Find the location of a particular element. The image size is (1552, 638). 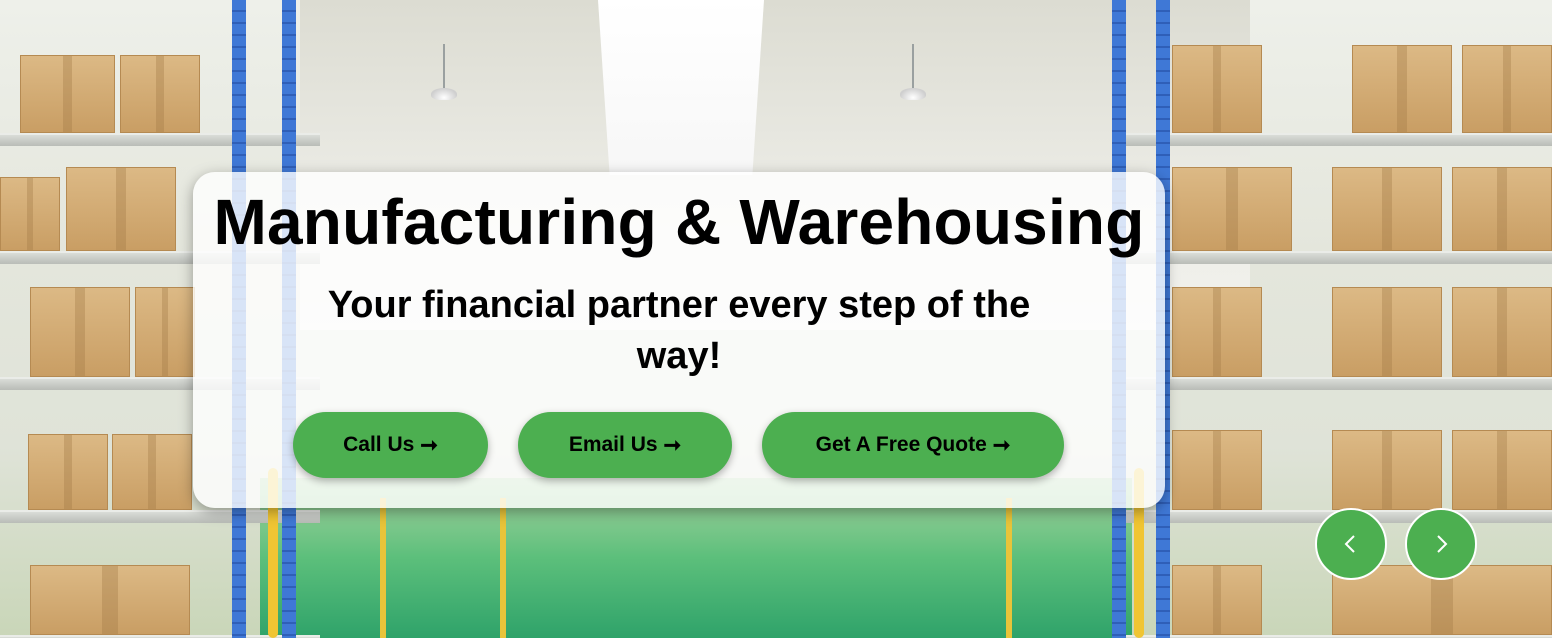

call-us-label: Call Us is located at coordinates (379, 444).